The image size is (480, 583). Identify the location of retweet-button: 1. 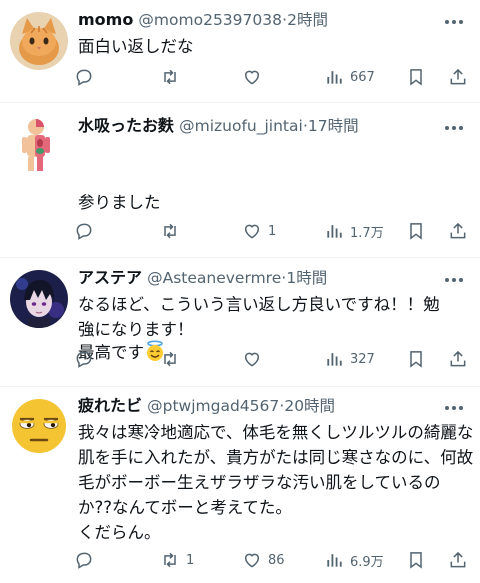
(177, 560).